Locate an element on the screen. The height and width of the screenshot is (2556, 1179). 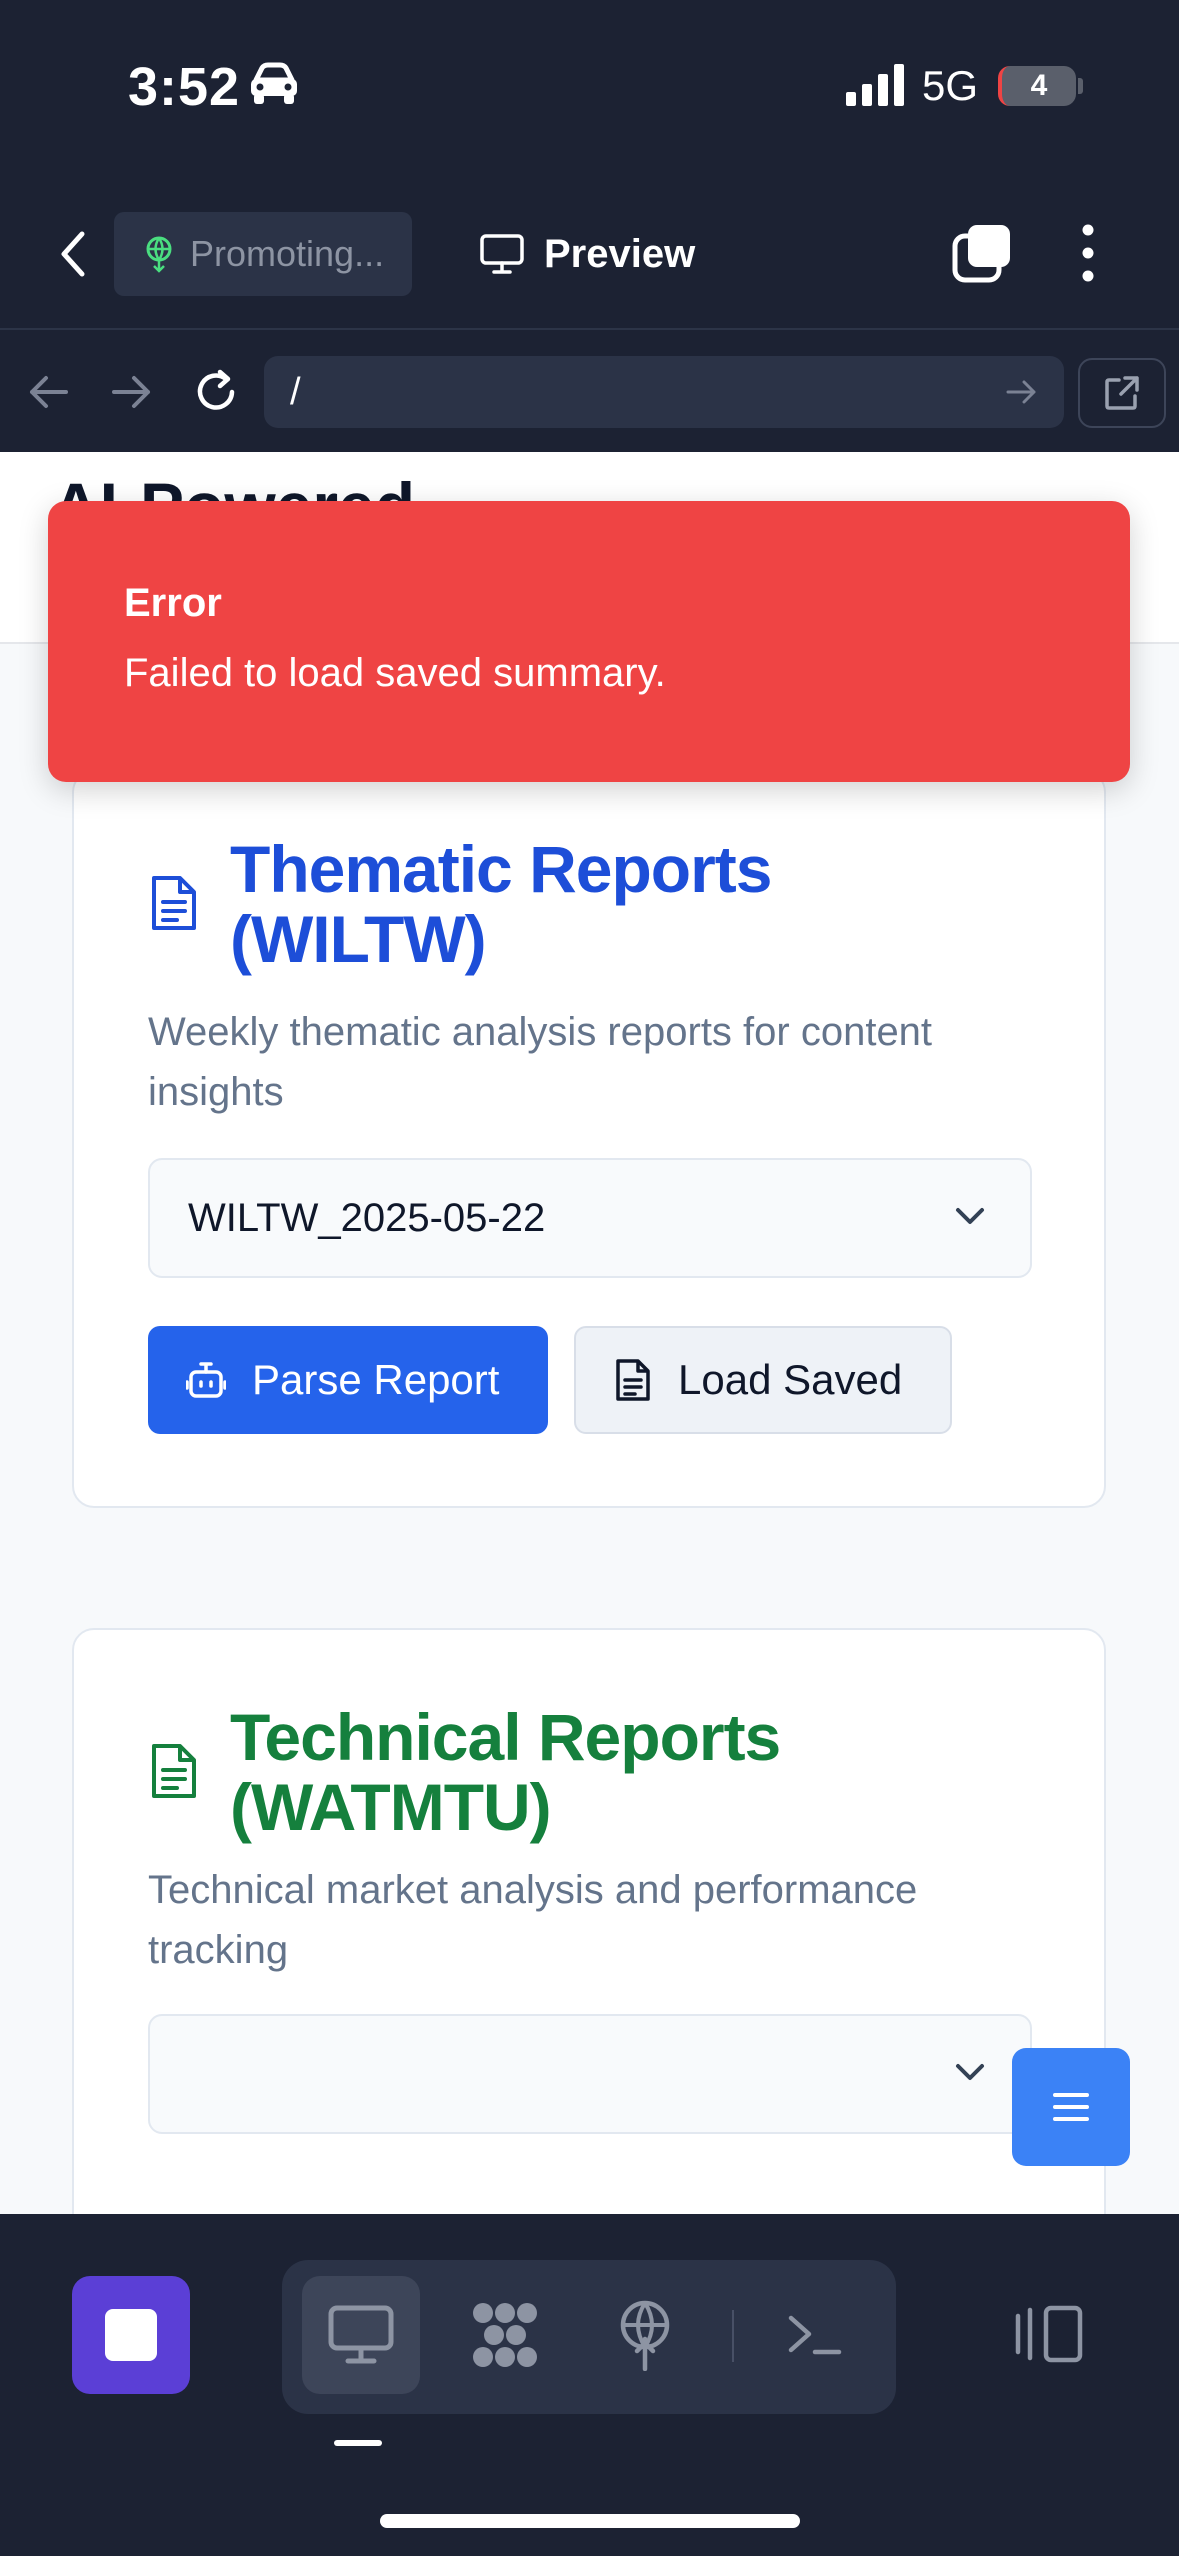
battery-indicator: 4 is located at coordinates (1037, 86).